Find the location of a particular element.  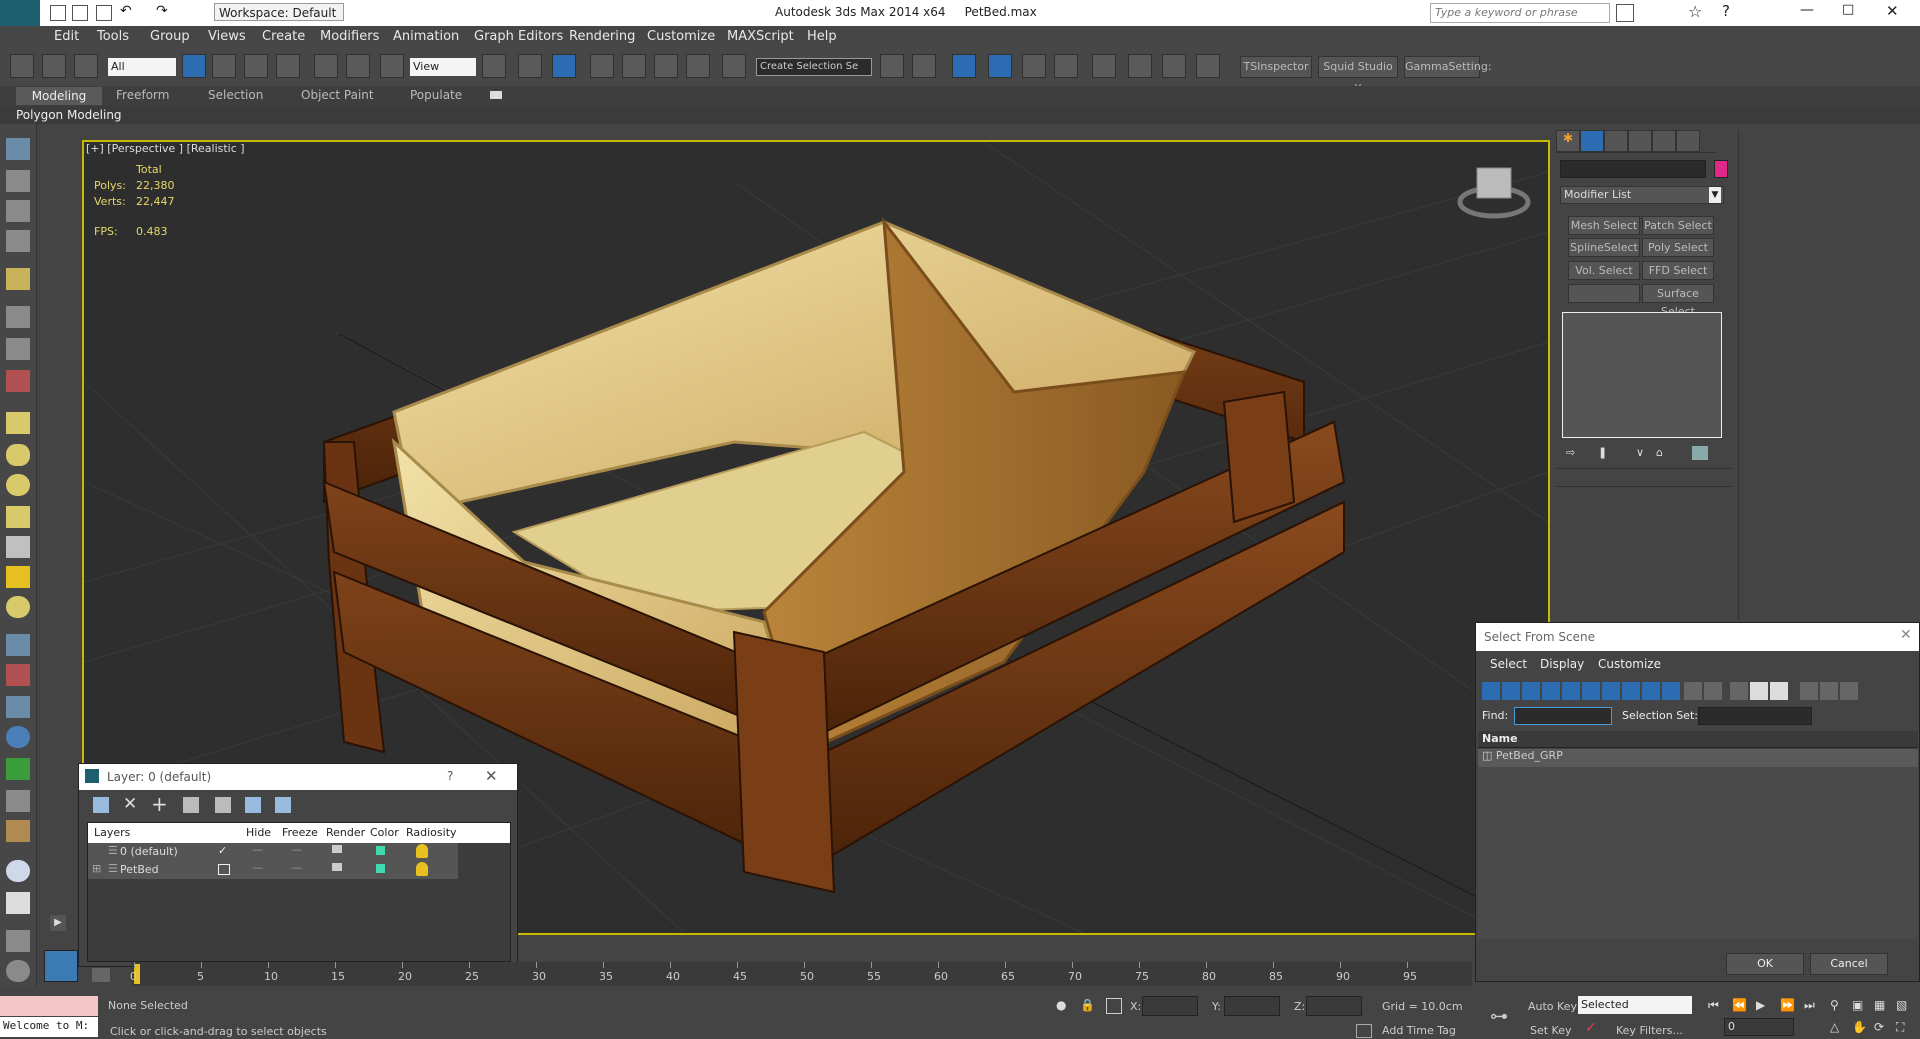

object-color-swatch is located at coordinates (1721, 169).